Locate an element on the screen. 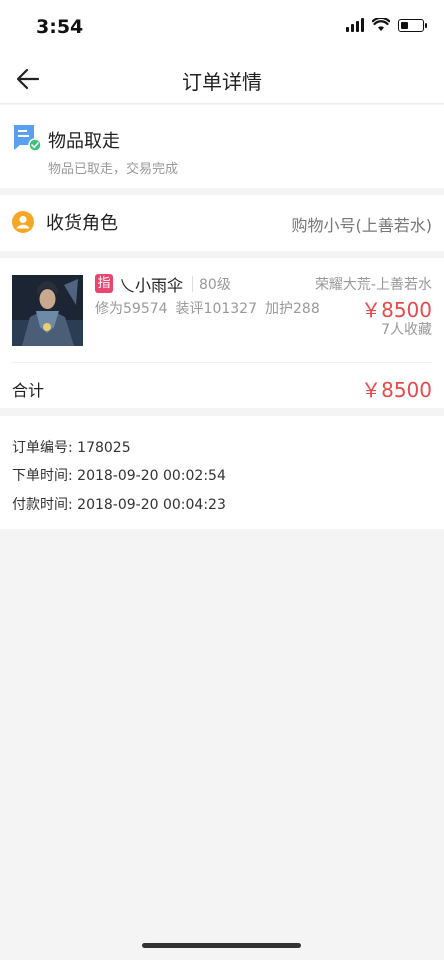 This screenshot has width=444, height=960. total-label: 合计 is located at coordinates (28, 390).